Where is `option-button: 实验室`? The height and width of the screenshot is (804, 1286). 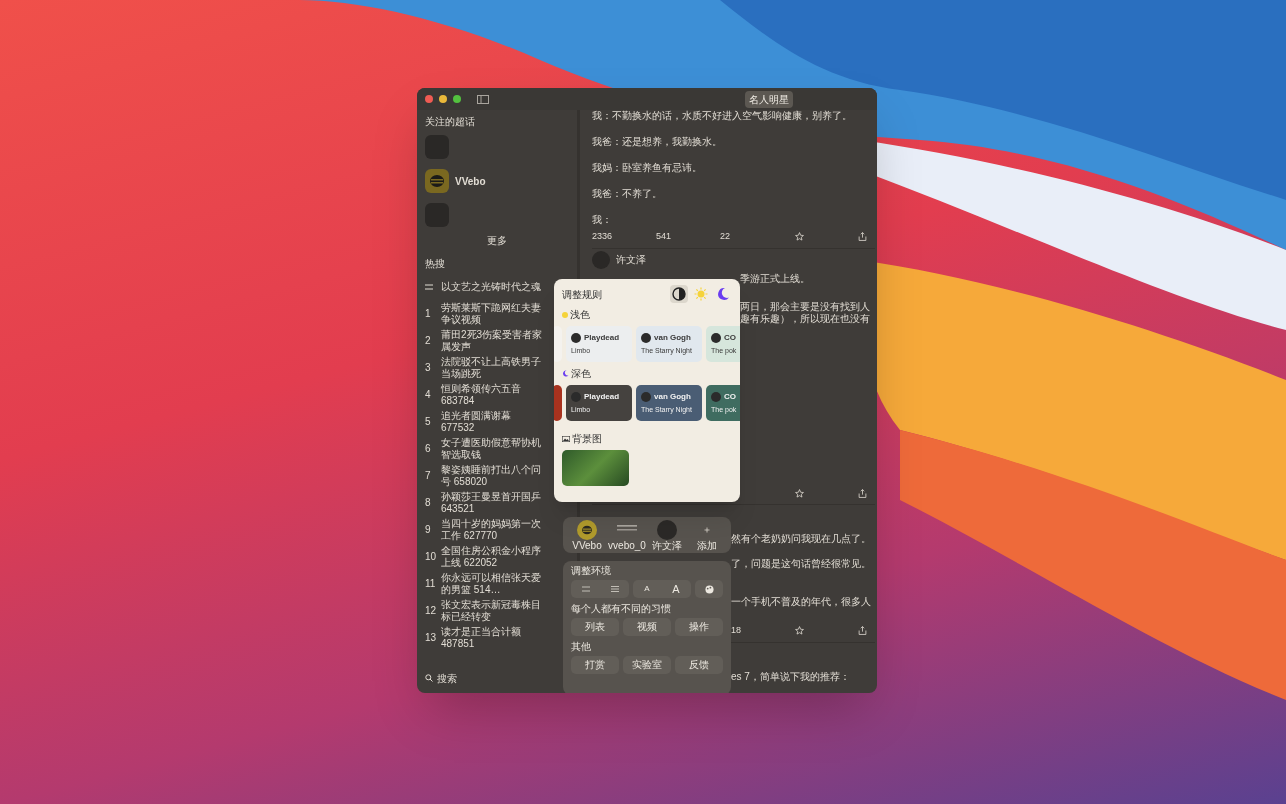
option-button: 实验室 is located at coordinates (647, 665).